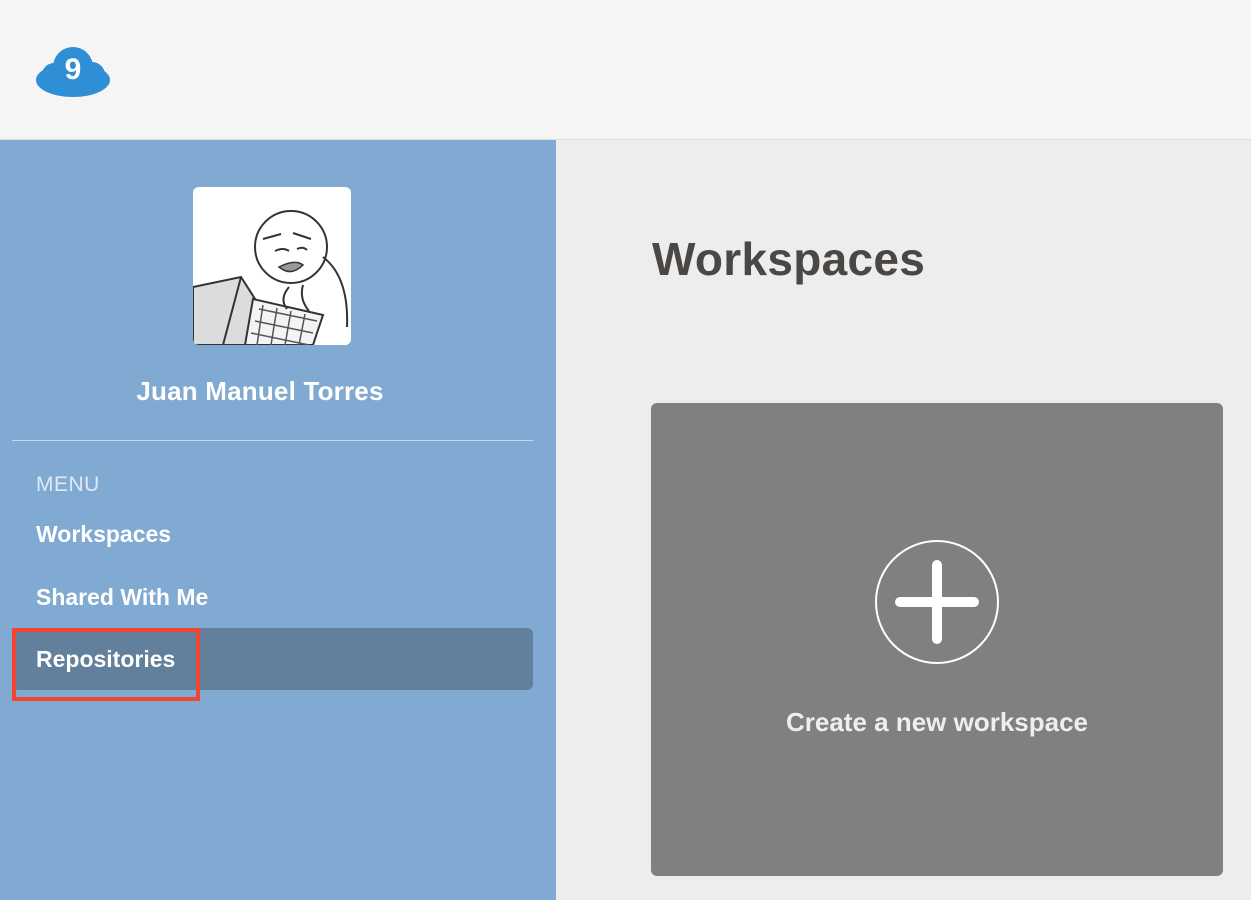 Image resolution: width=1251 pixels, height=900 pixels. Describe the element at coordinates (68, 484) in the screenshot. I see `menu-heading: MENU` at that location.